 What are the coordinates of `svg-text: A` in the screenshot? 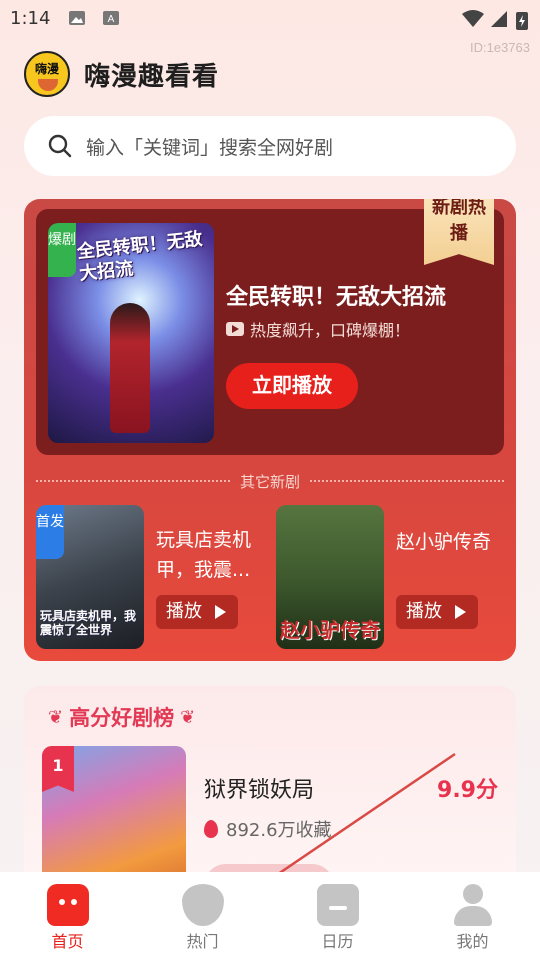 It's located at (111, 19).